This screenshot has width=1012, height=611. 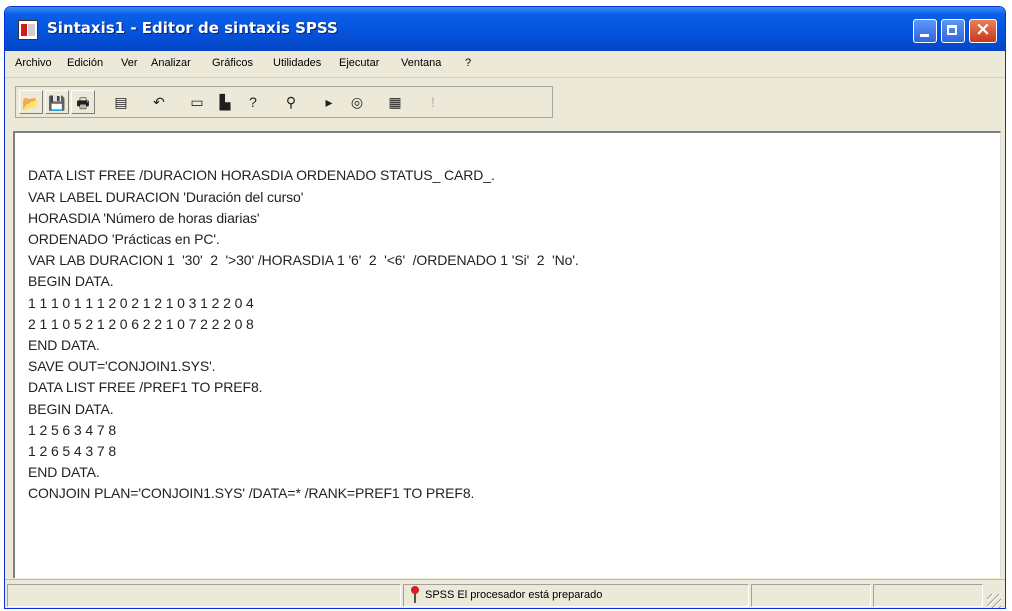 I want to click on syntax-help-button: ▦, so click(x=395, y=102).